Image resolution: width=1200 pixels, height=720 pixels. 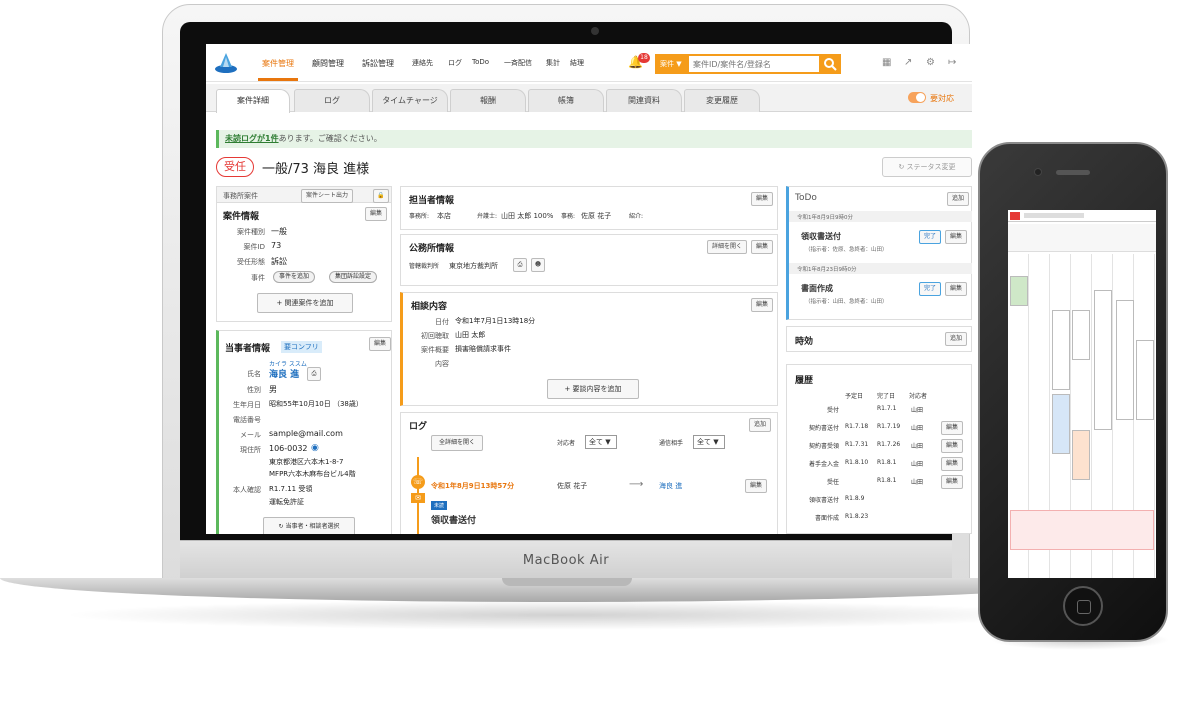 I want to click on history-row-plan: R1.7.18, so click(x=857, y=426).